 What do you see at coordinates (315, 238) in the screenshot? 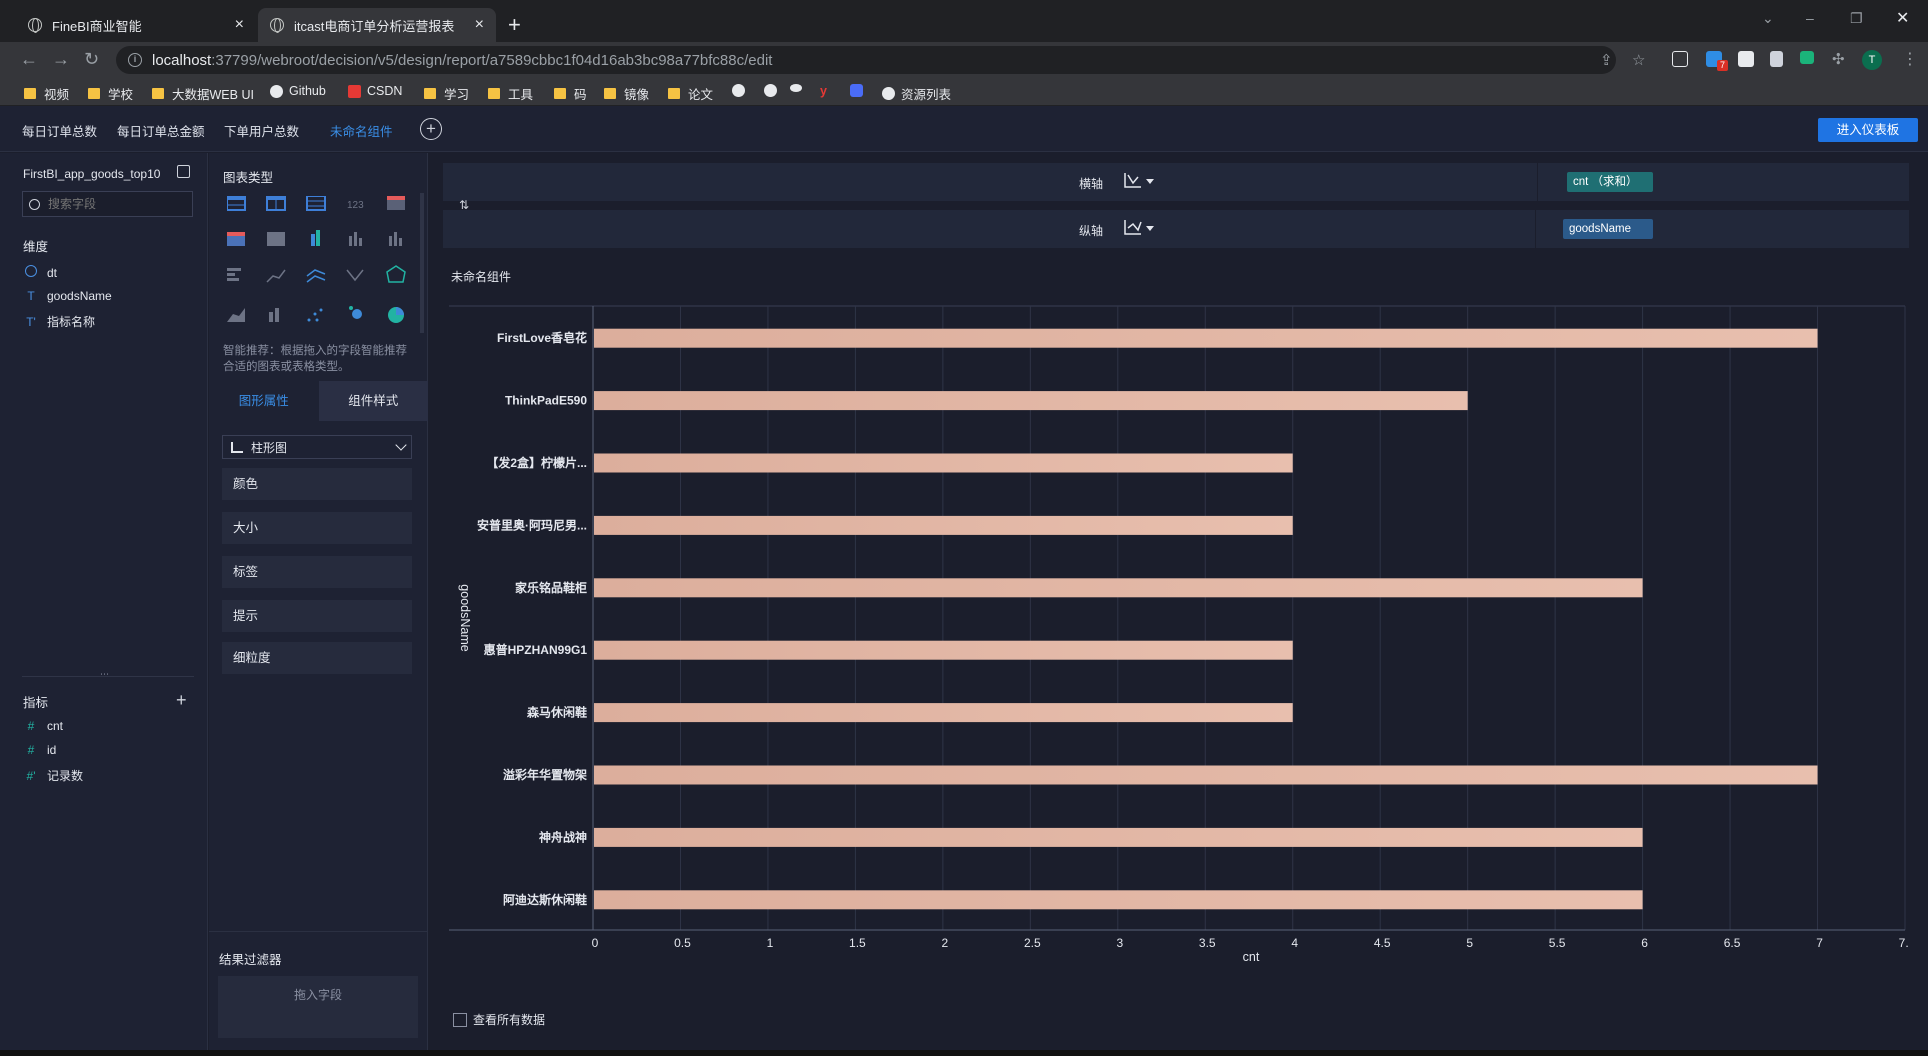
I see `grouped-bar-icon` at bounding box center [315, 238].